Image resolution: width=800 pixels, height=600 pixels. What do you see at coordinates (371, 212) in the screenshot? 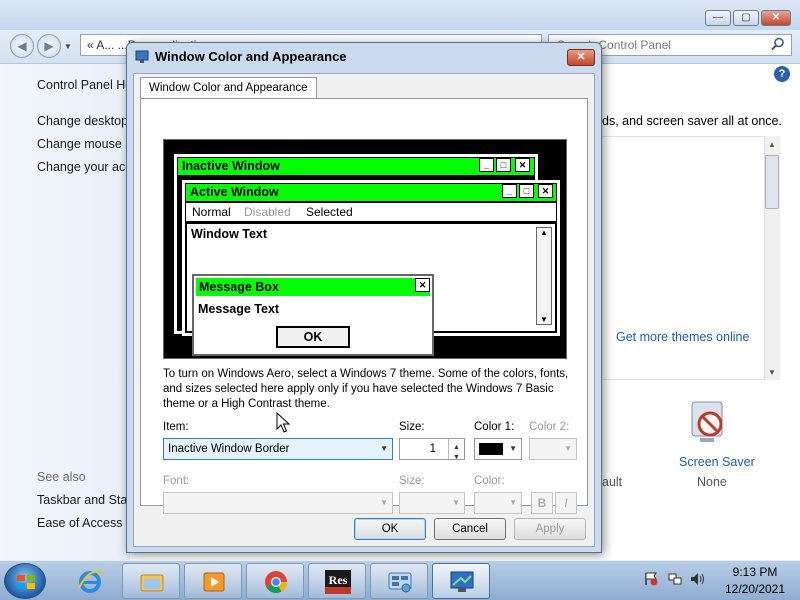
I see `preview-menu-bar: Normal Disabled Selected` at bounding box center [371, 212].